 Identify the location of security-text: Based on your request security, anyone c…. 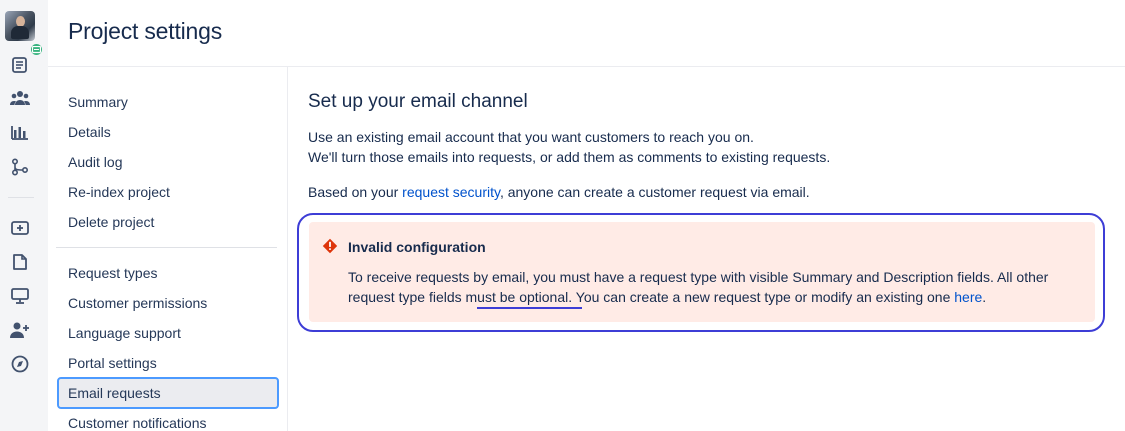
(559, 192).